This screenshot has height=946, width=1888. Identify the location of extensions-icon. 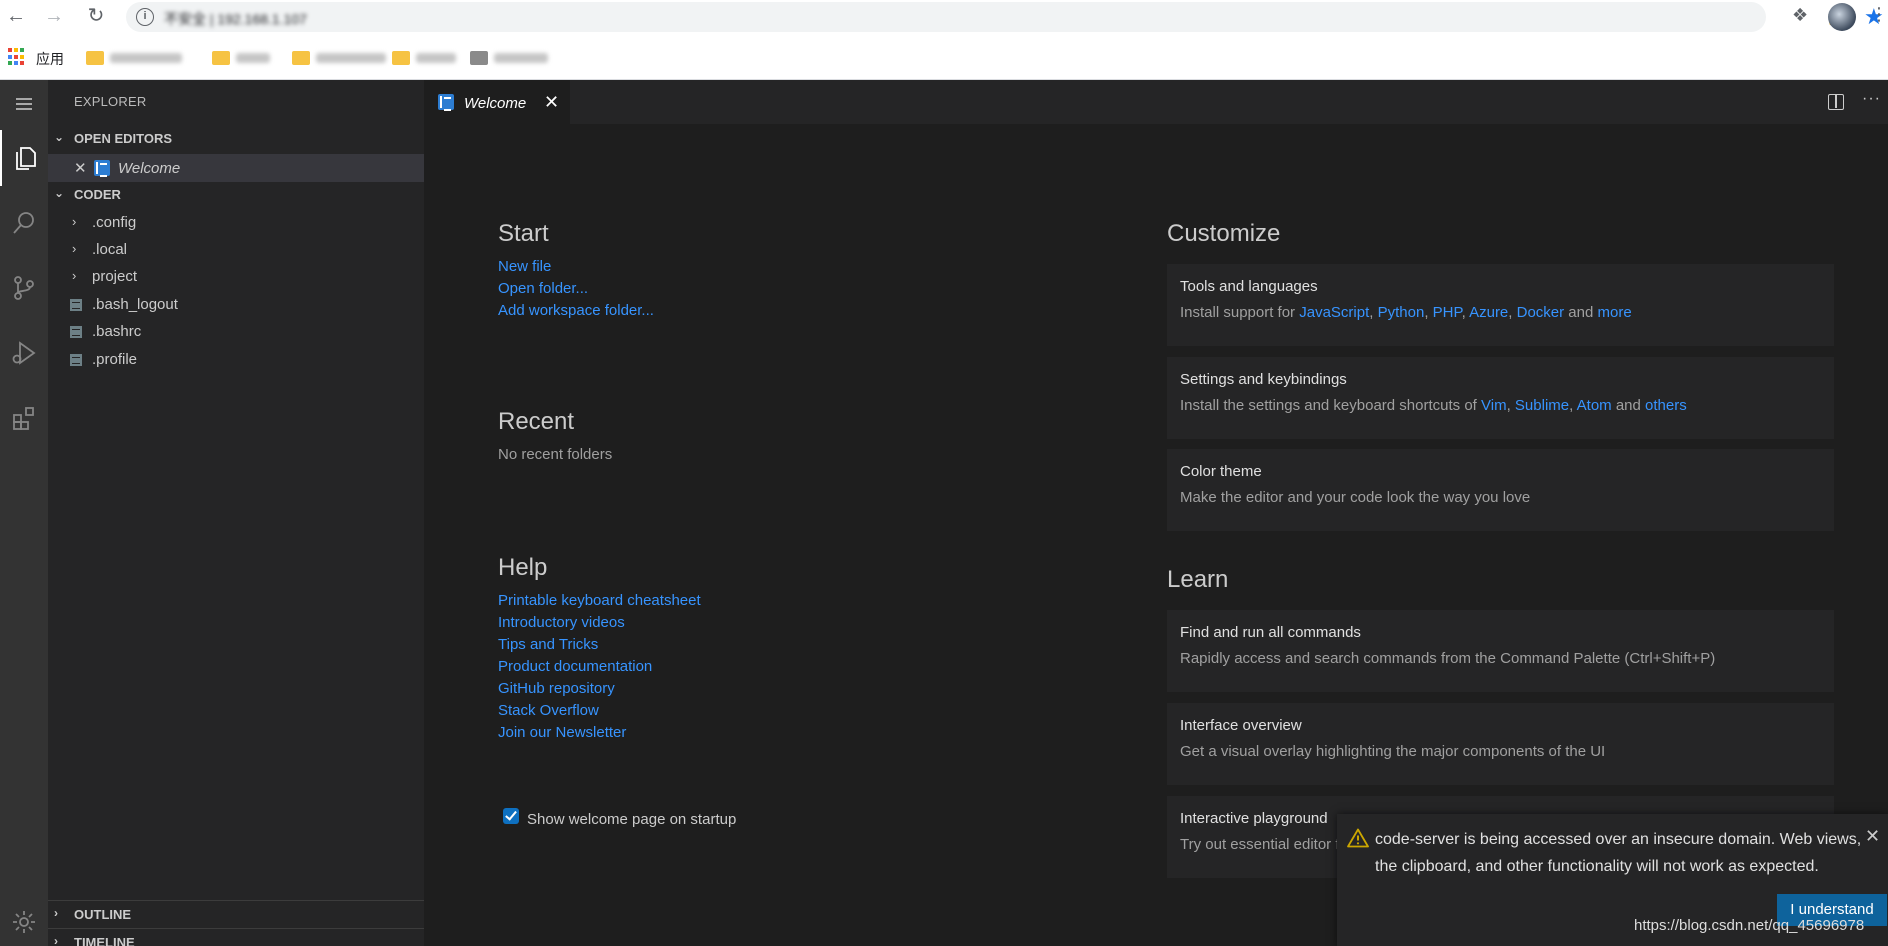
(24, 418).